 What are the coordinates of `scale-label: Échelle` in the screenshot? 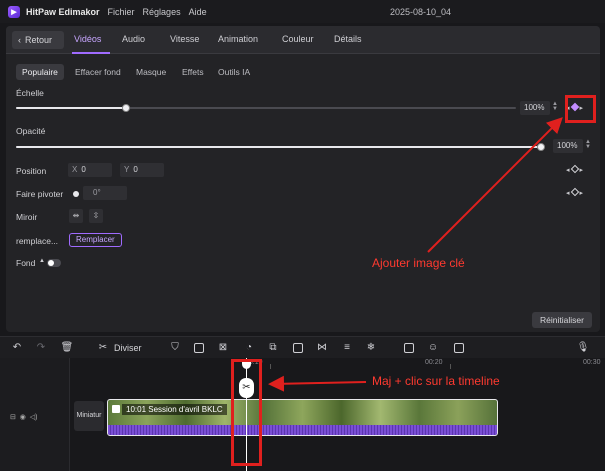 It's located at (30, 93).